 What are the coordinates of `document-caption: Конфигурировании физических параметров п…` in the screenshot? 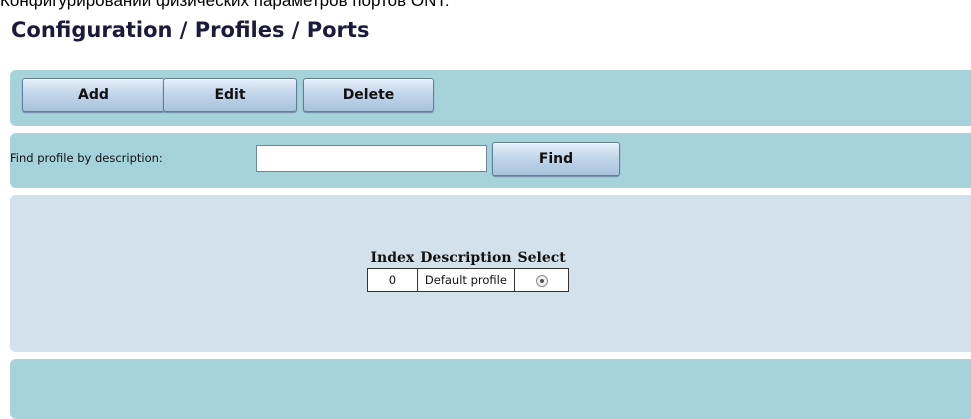 It's located at (225, 5).